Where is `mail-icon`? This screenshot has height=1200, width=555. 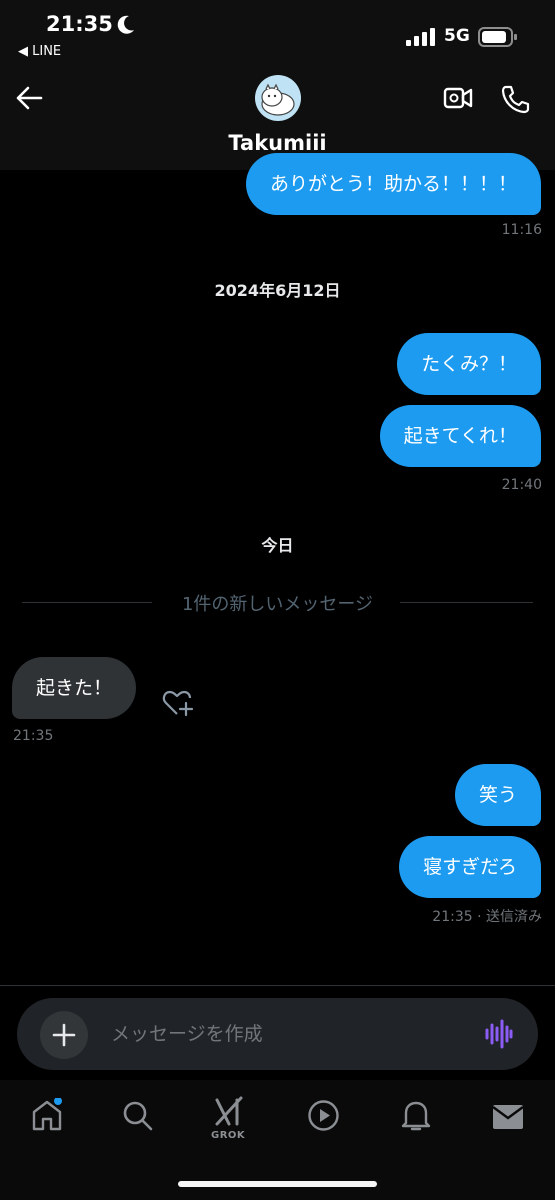 mail-icon is located at coordinates (508, 1117).